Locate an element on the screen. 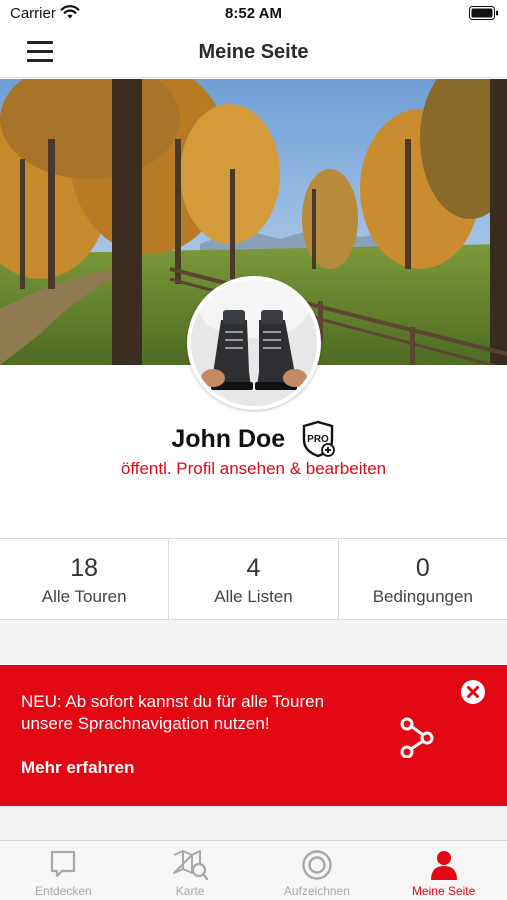  profile-name-row: John Doe PRO is located at coordinates (253, 440).